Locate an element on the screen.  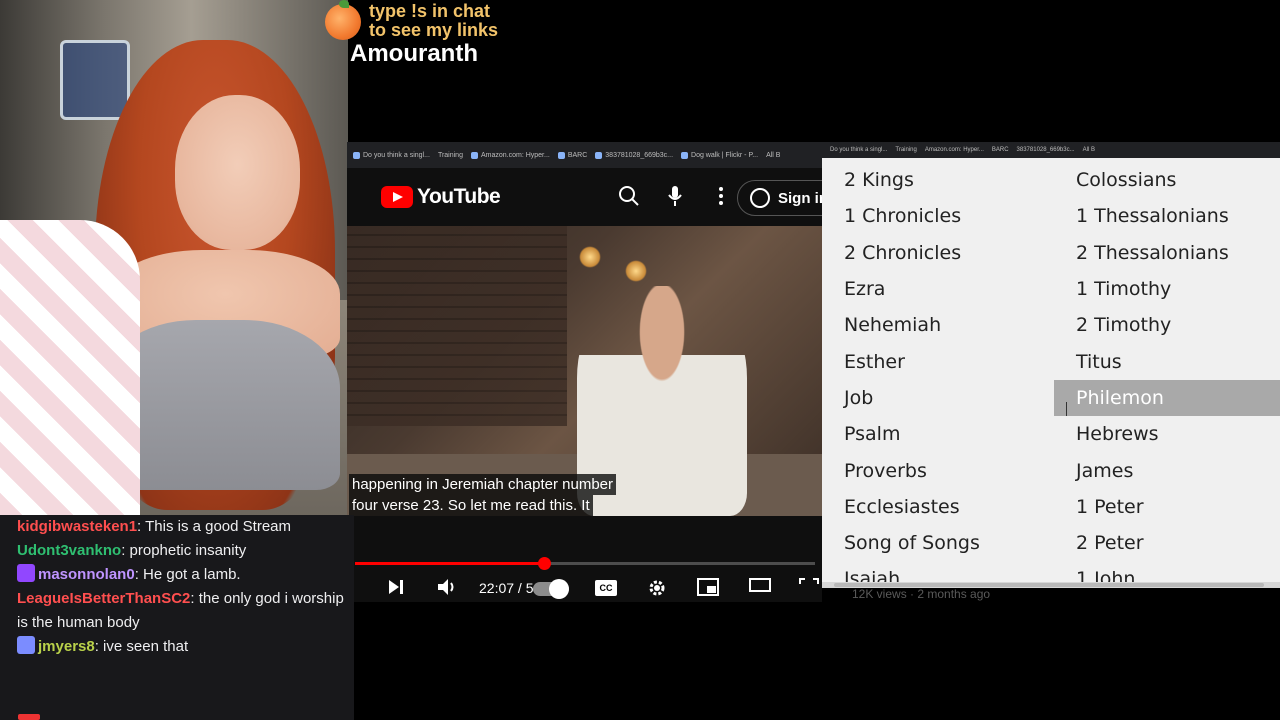
chat-emote-icon is located at coordinates (29, 717).